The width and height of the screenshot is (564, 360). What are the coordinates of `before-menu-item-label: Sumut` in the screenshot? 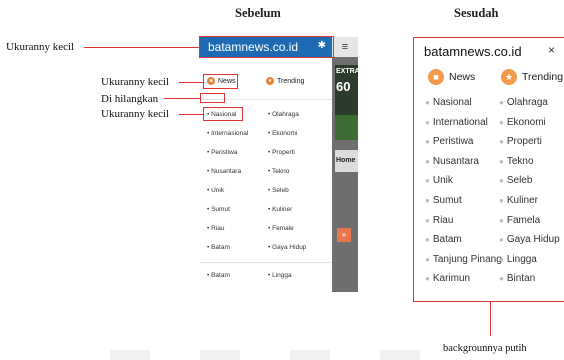 It's located at (220, 209).